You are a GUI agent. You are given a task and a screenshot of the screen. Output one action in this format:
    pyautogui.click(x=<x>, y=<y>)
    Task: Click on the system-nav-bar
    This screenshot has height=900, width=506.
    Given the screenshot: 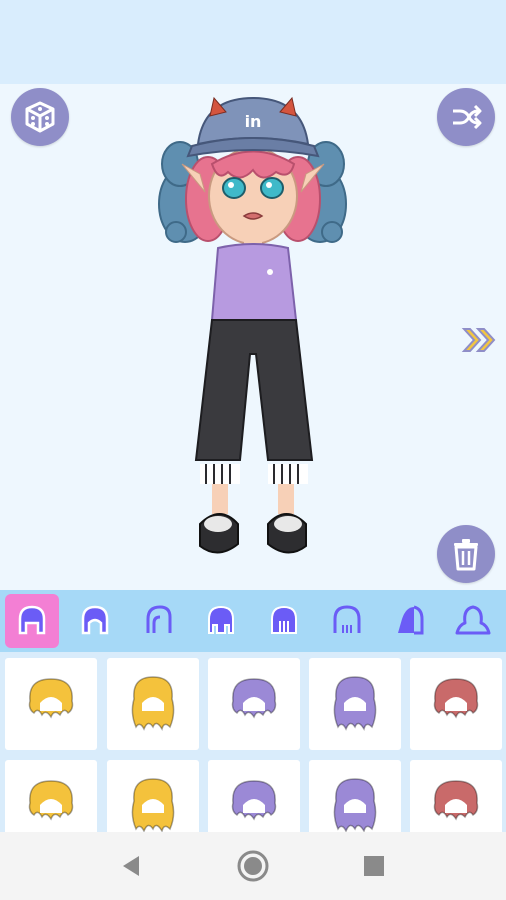 What is the action you would take?
    pyautogui.click(x=253, y=866)
    